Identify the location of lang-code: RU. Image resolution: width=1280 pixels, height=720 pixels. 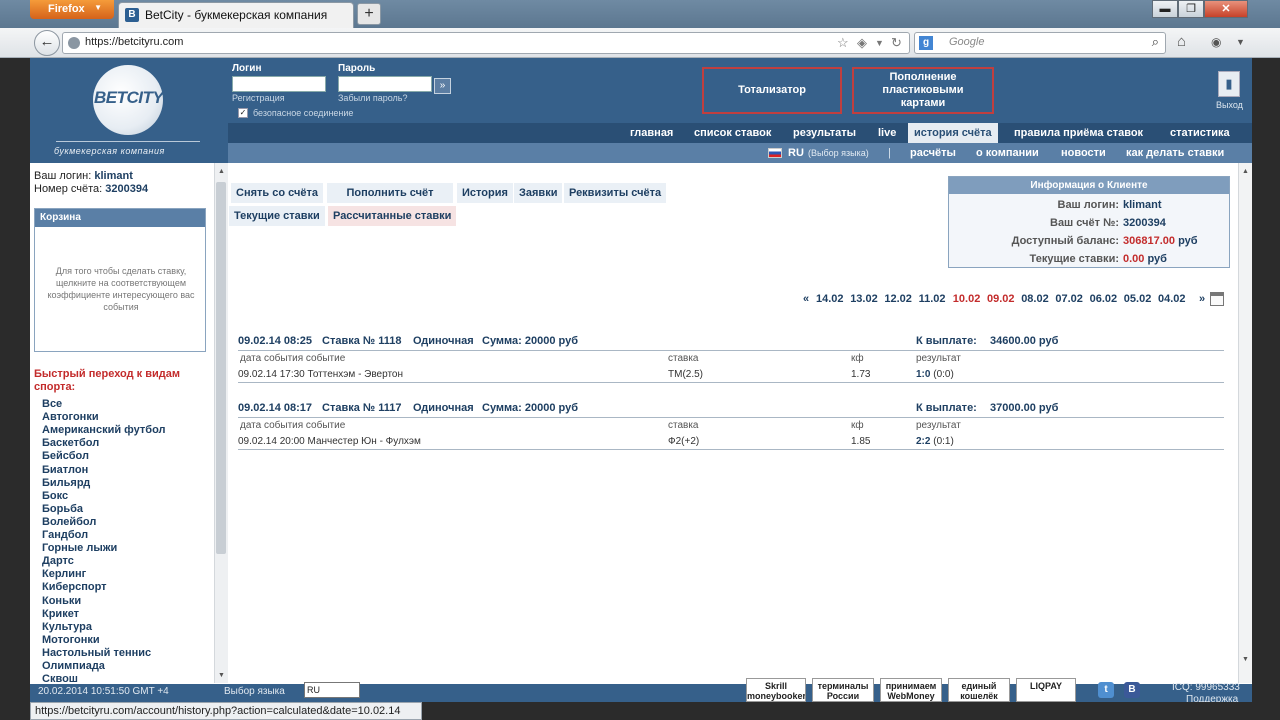
(796, 153).